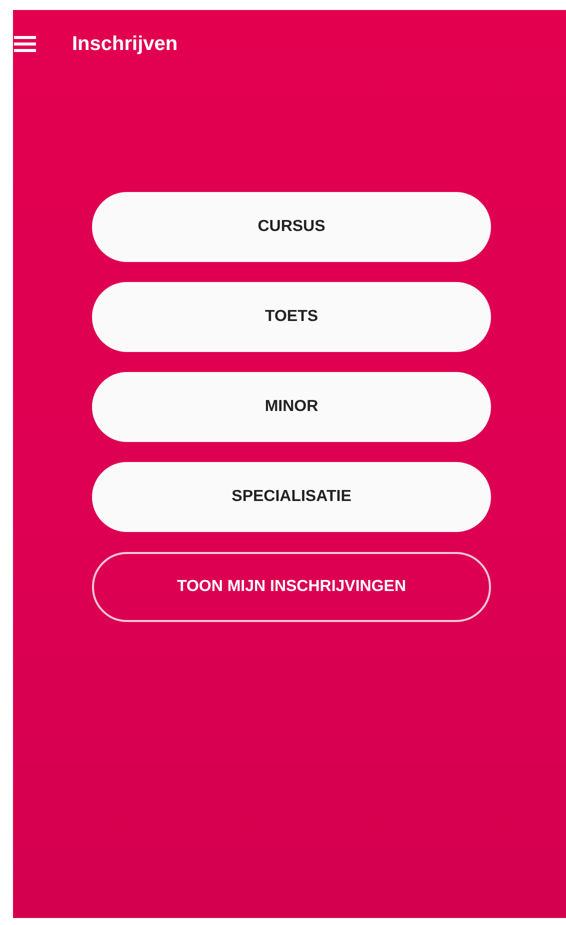 This screenshot has height=925, width=566. I want to click on menu-button: TOON MIJN INSCHRIJVINGEN, so click(291, 587).